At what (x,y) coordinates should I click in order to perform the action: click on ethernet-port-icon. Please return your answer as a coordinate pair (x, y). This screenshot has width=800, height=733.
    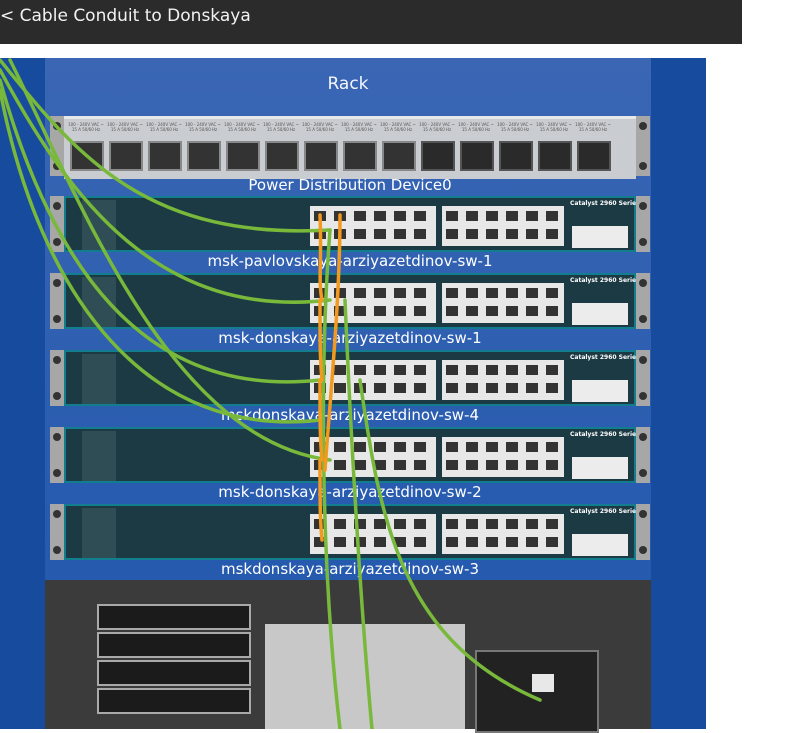
    Looking at the image, I should click on (543, 683).